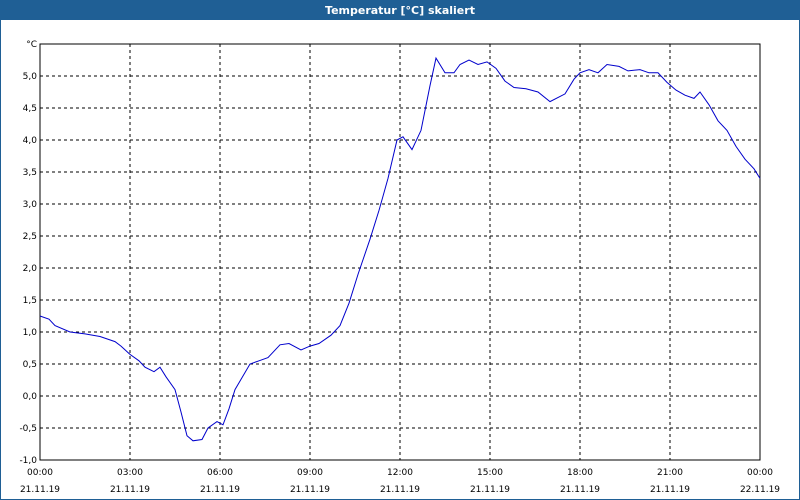  I want to click on y-tick-label: 4,5, so click(30, 109).